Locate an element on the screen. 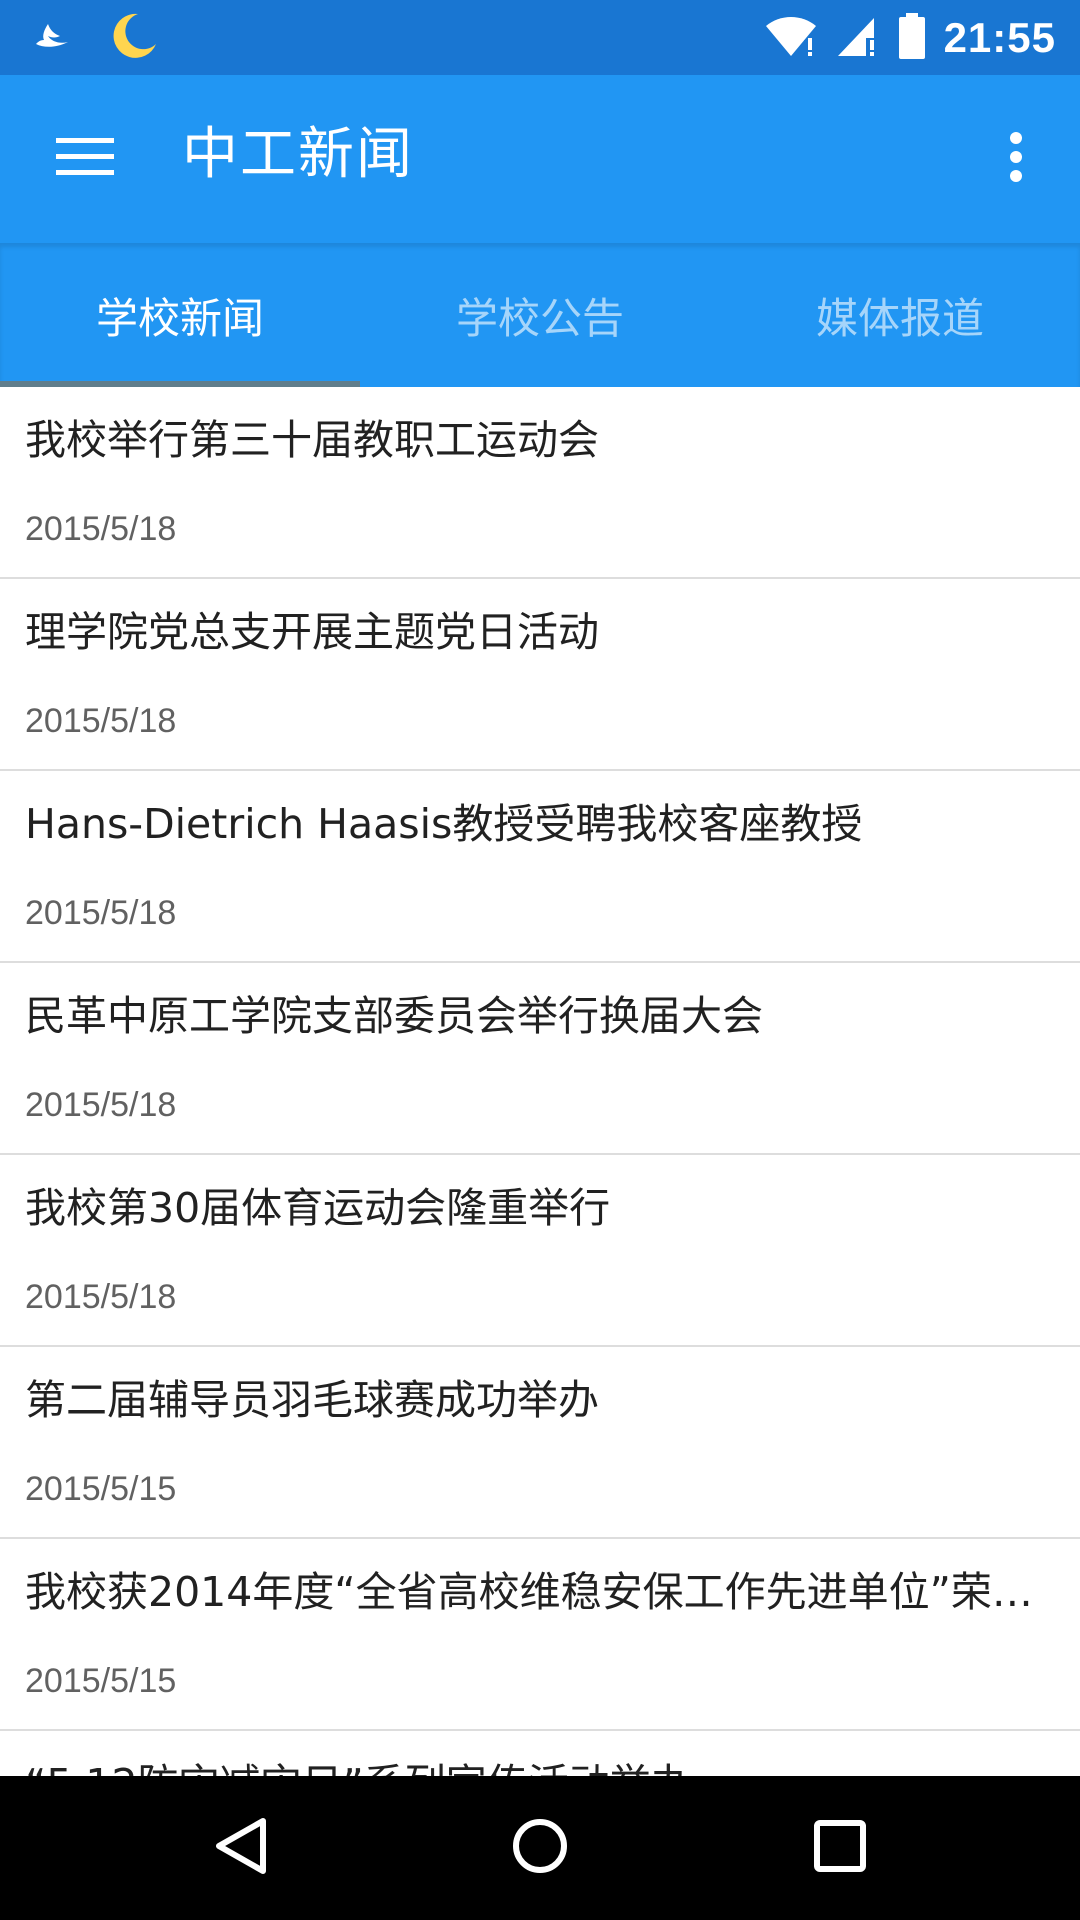  battery-icon is located at coordinates (912, 37).